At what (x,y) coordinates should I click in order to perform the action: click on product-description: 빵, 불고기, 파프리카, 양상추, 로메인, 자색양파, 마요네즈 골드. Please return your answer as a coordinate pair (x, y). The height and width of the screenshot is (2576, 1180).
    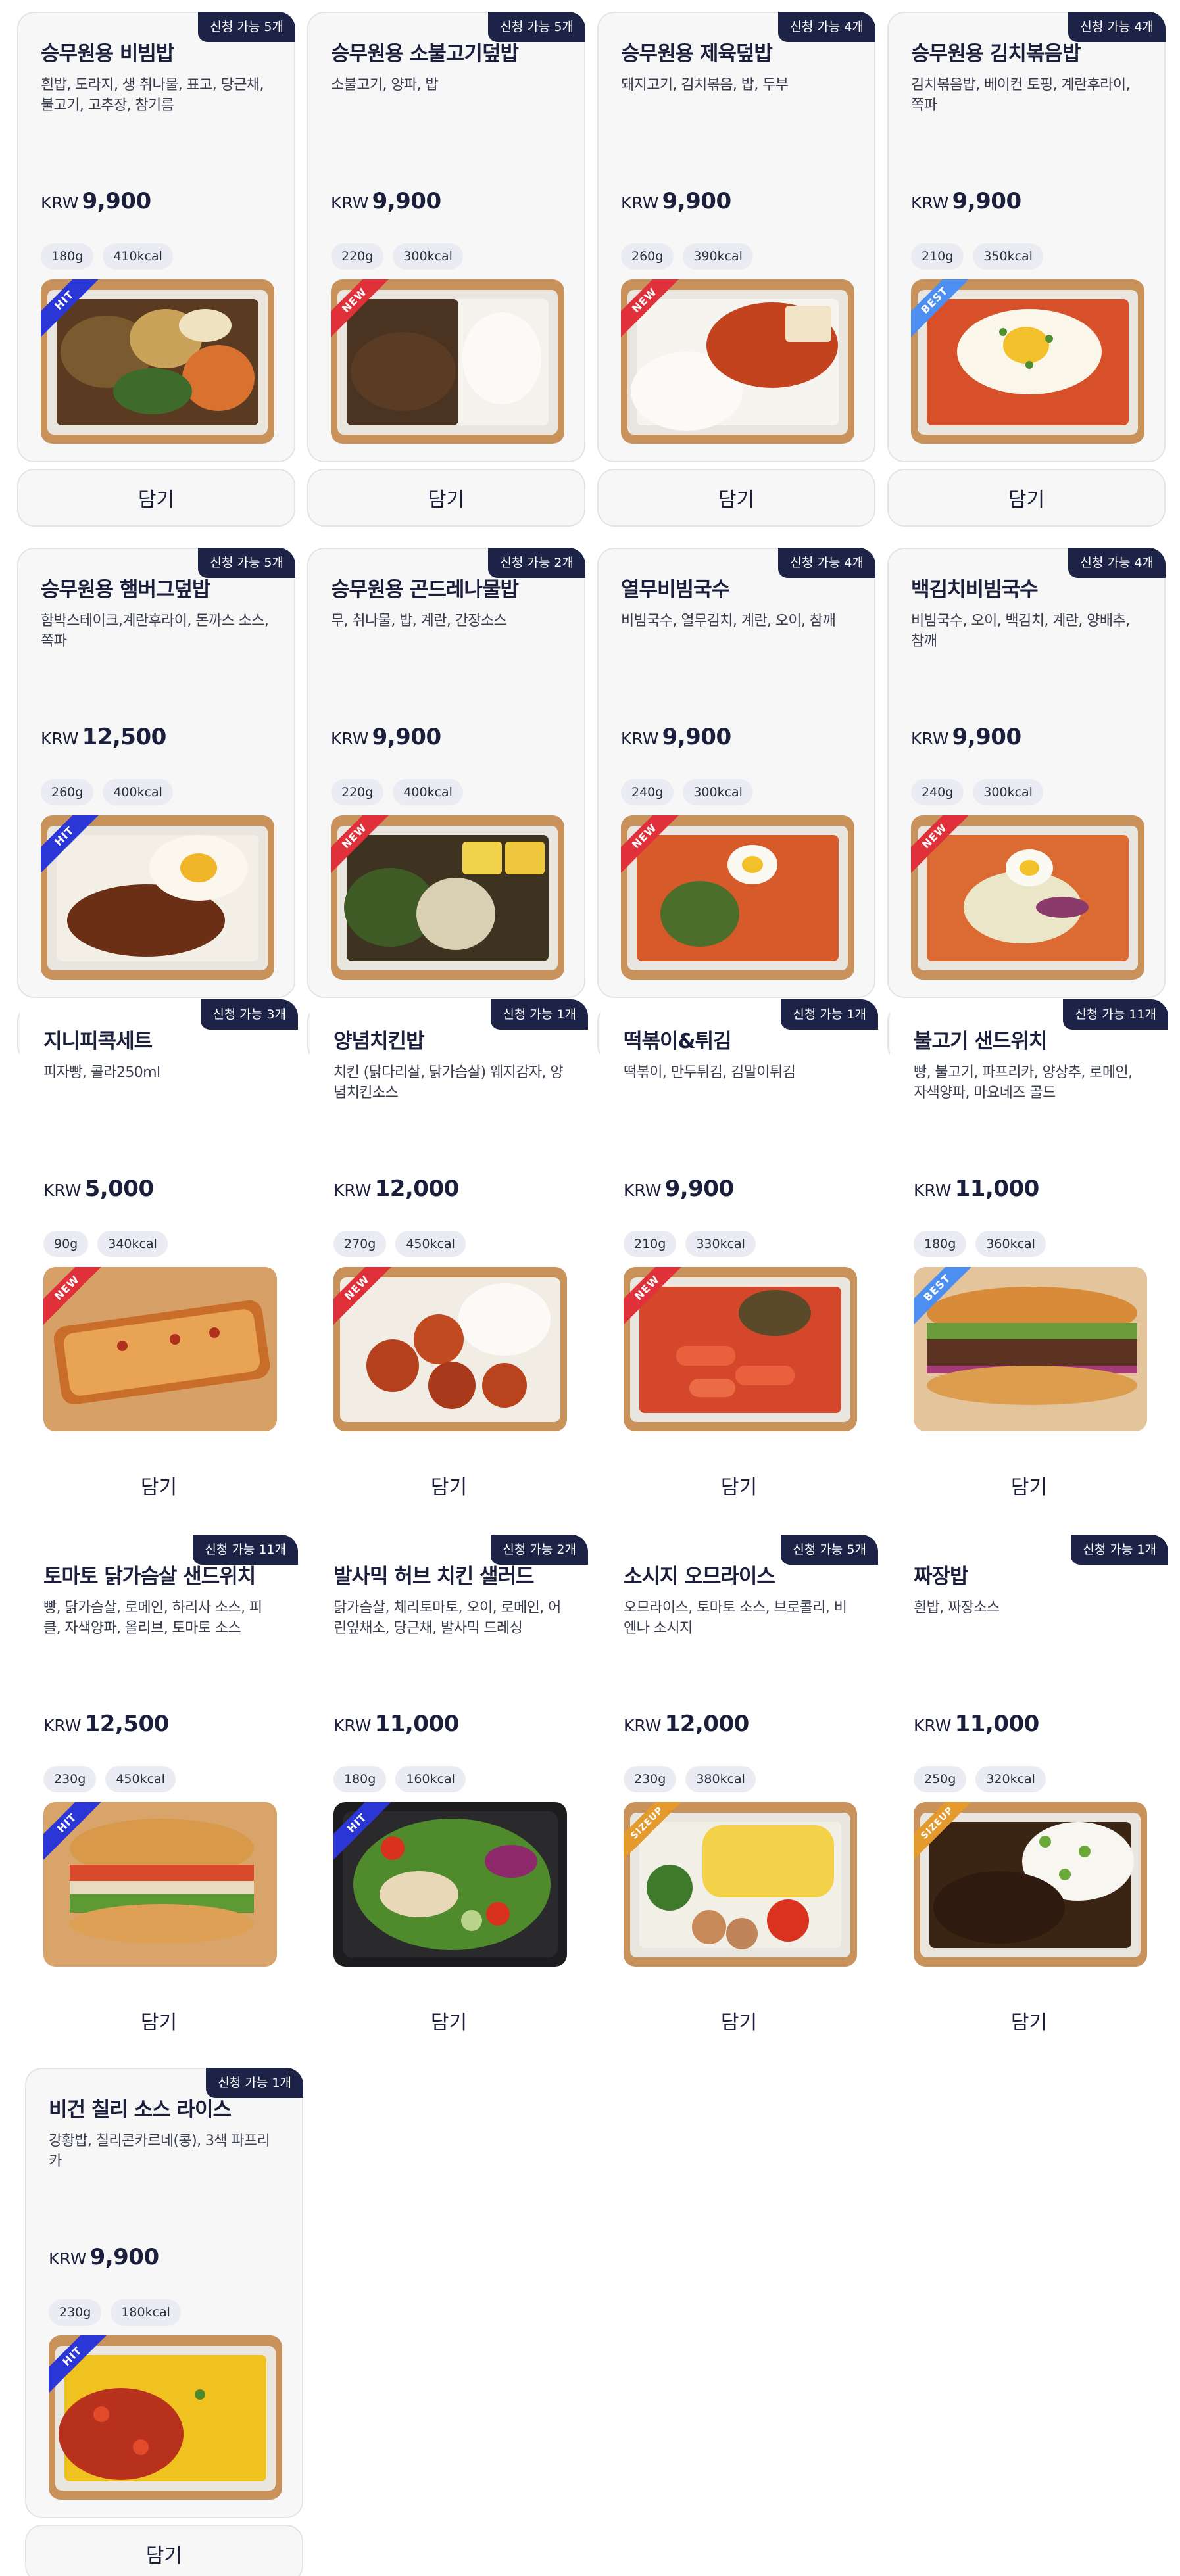
    Looking at the image, I should click on (1023, 1083).